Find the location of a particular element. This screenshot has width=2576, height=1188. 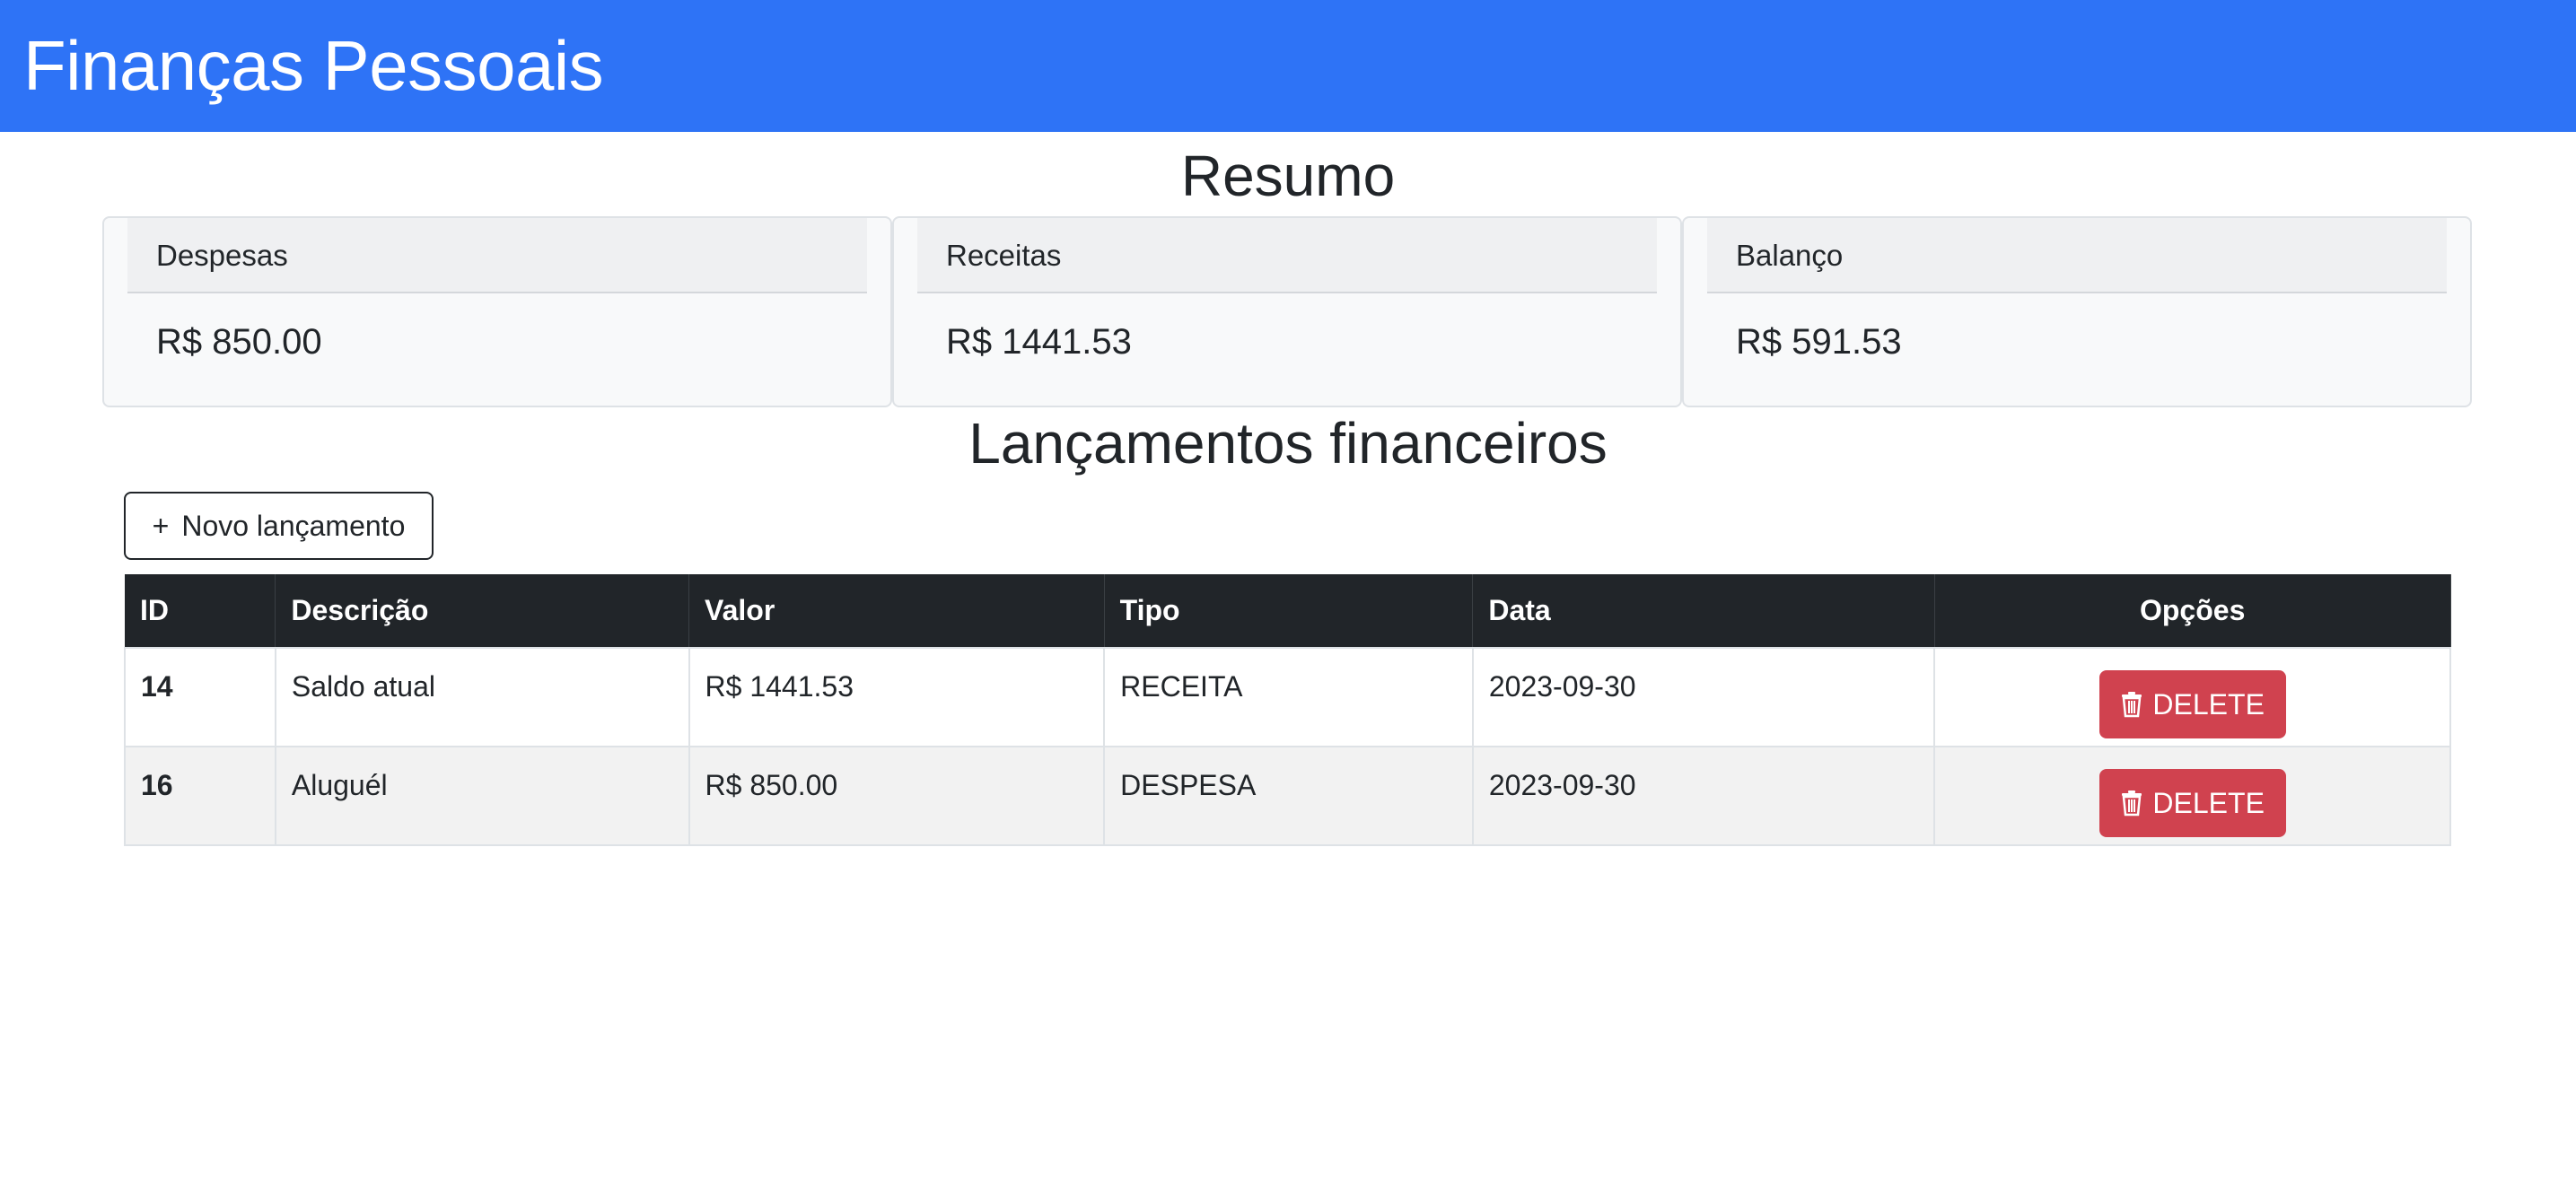

cell-value: R$ 1441.53 is located at coordinates (897, 697).